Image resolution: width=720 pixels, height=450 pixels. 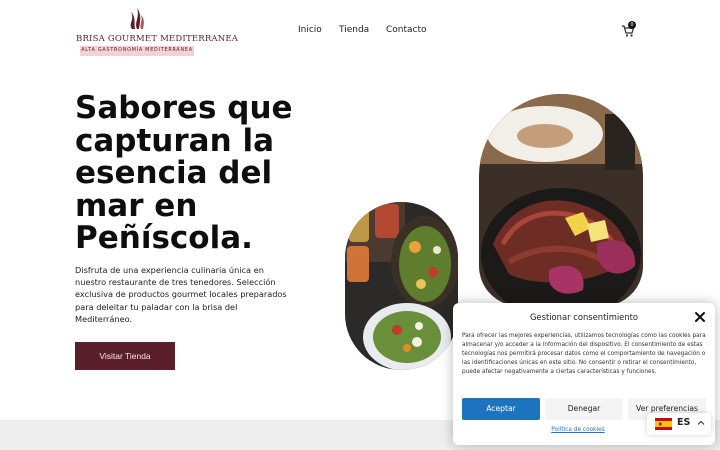 I want to click on language-switcher: ES, so click(x=679, y=424).